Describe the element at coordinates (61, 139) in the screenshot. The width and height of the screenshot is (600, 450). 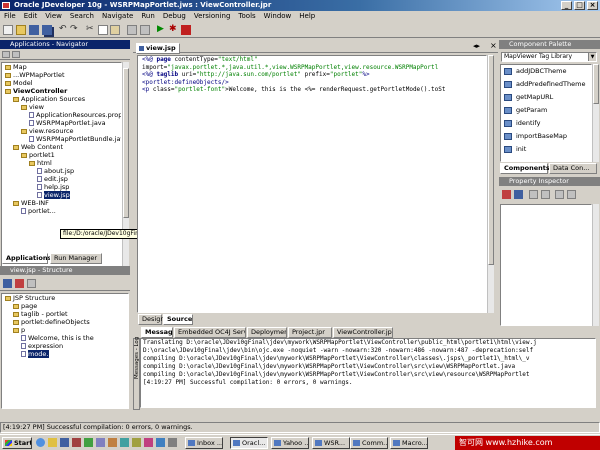
I see `tree-item: WSRPMapPortletBundle.java` at that location.